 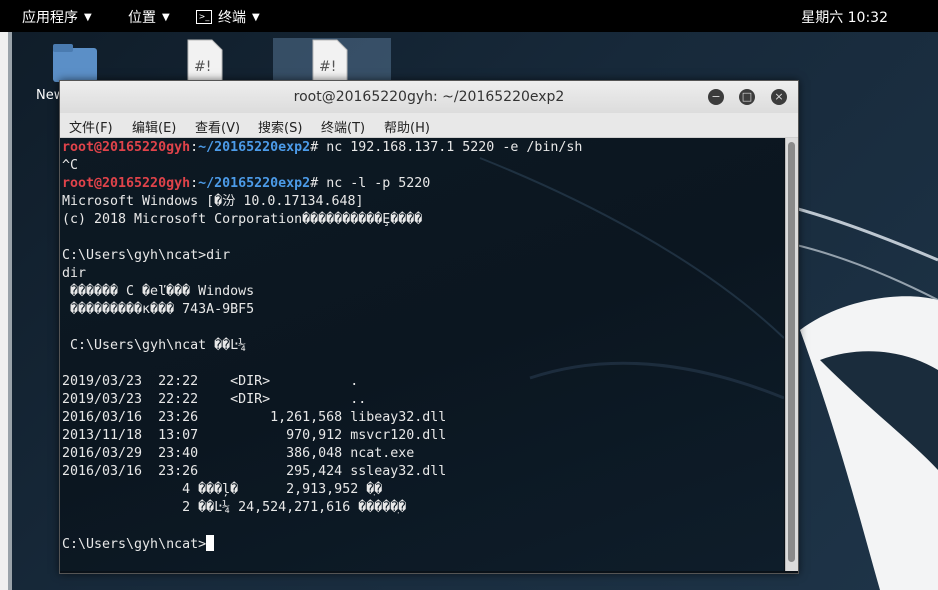 I want to click on left-panel-edge, so click(x=4, y=311).